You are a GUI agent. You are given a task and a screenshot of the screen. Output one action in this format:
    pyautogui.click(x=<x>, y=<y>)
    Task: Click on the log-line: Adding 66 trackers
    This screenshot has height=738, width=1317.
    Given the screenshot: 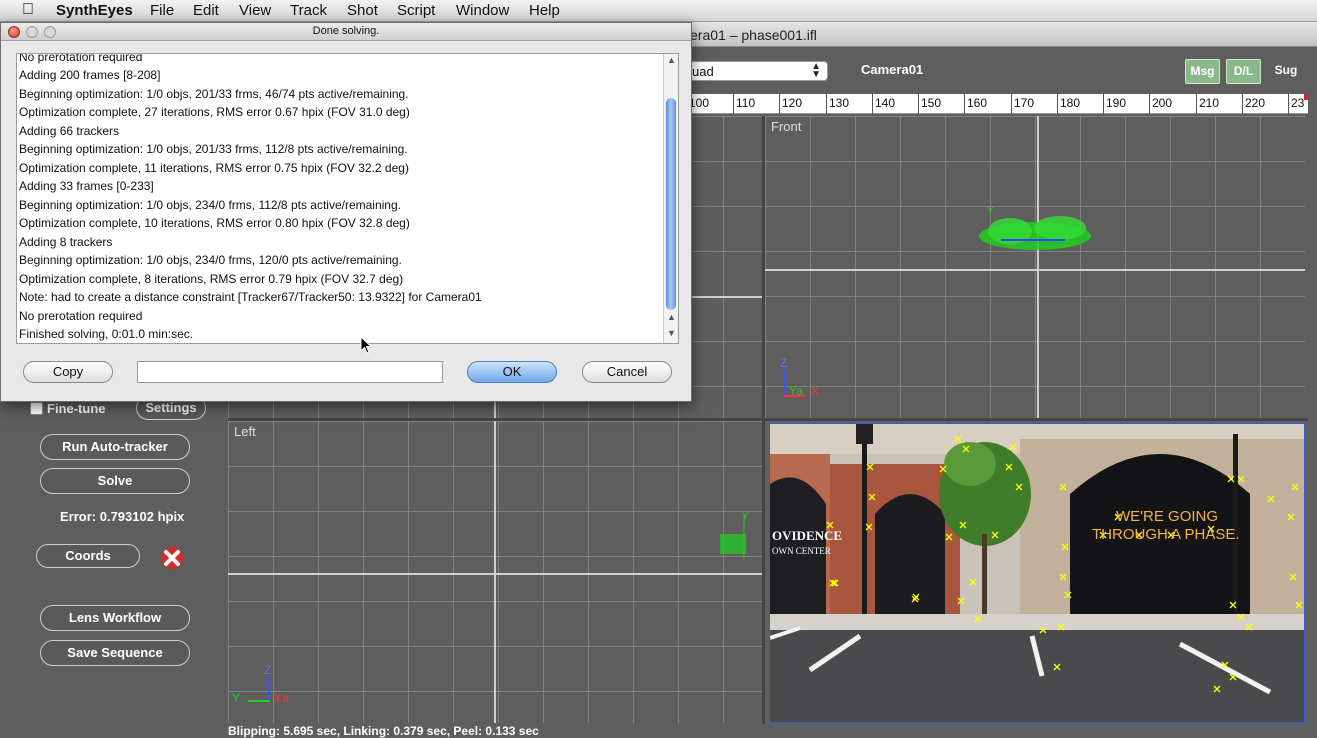 What is the action you would take?
    pyautogui.click(x=69, y=131)
    